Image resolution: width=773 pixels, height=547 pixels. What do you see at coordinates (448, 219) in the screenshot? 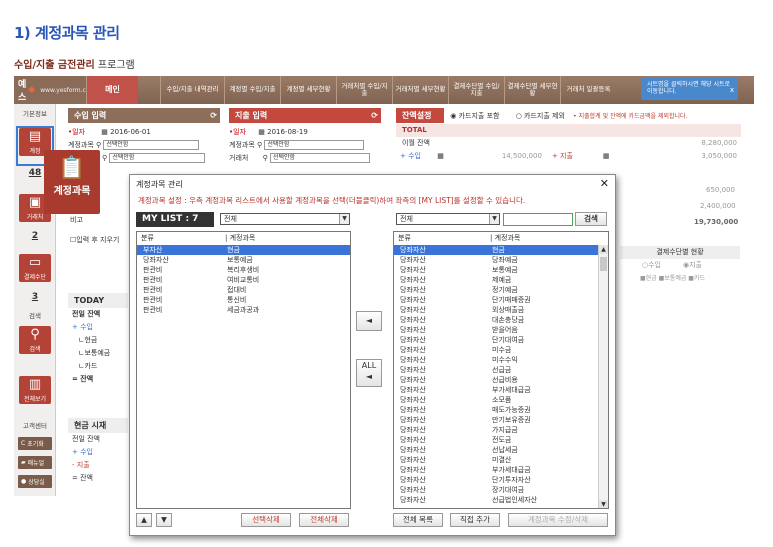
I see `account-filter-select: 전체 ▼` at bounding box center [448, 219].